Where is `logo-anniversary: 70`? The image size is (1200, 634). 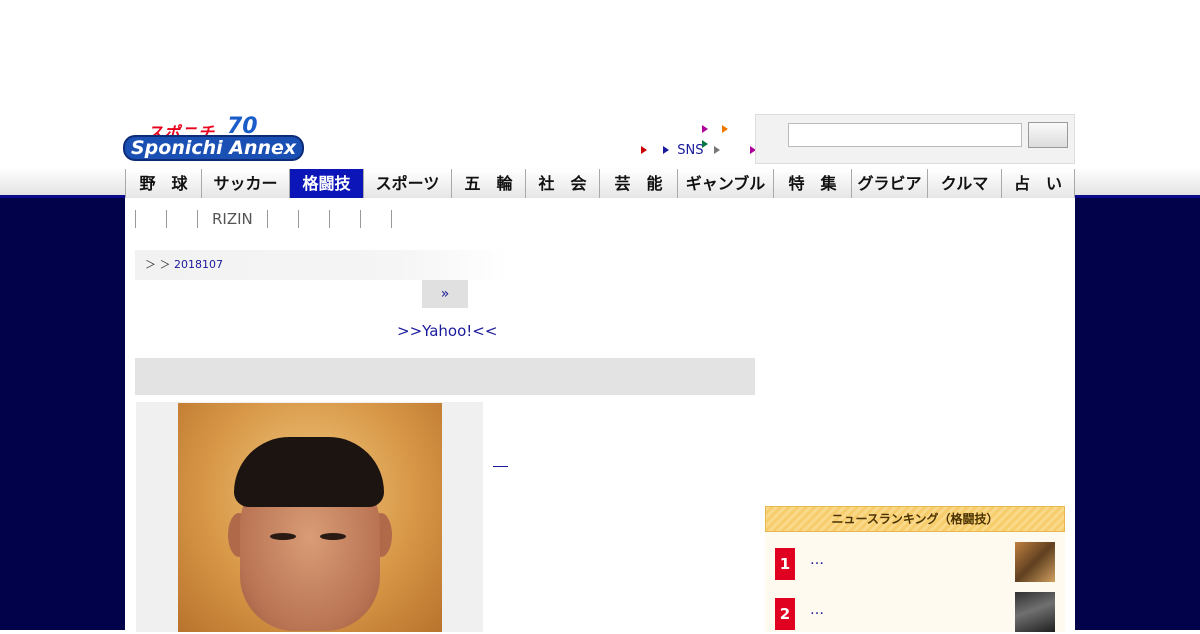
logo-anniversary: 70 is located at coordinates (242, 126).